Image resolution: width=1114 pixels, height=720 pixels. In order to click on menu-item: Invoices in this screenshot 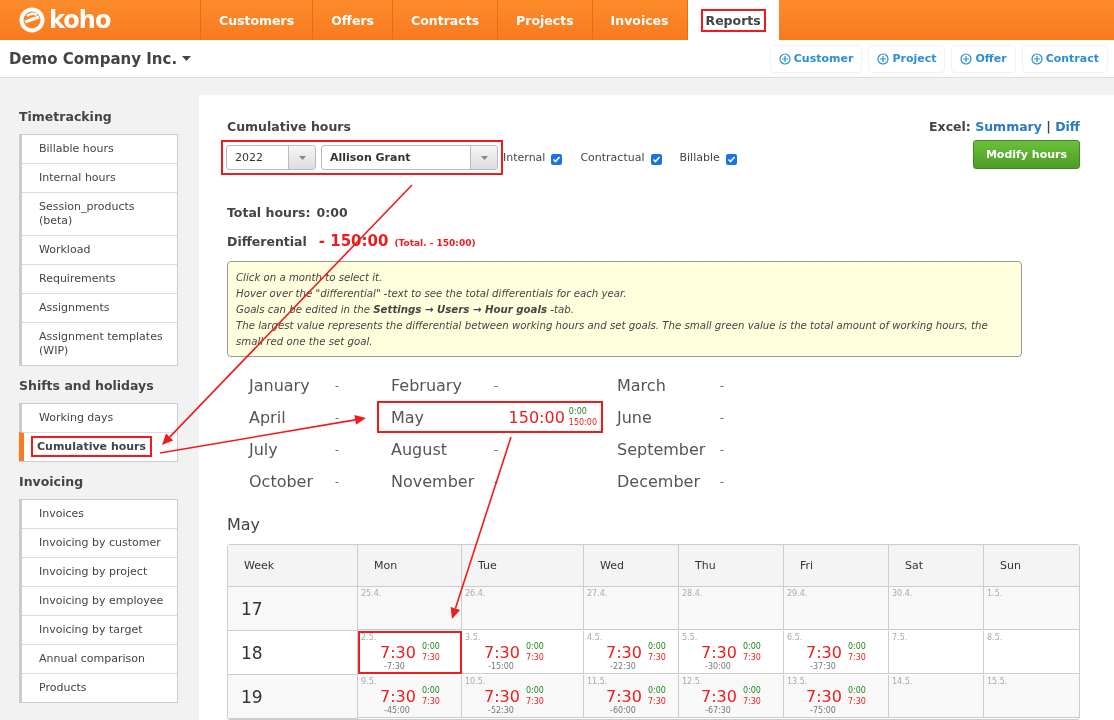, I will do `click(99, 514)`.